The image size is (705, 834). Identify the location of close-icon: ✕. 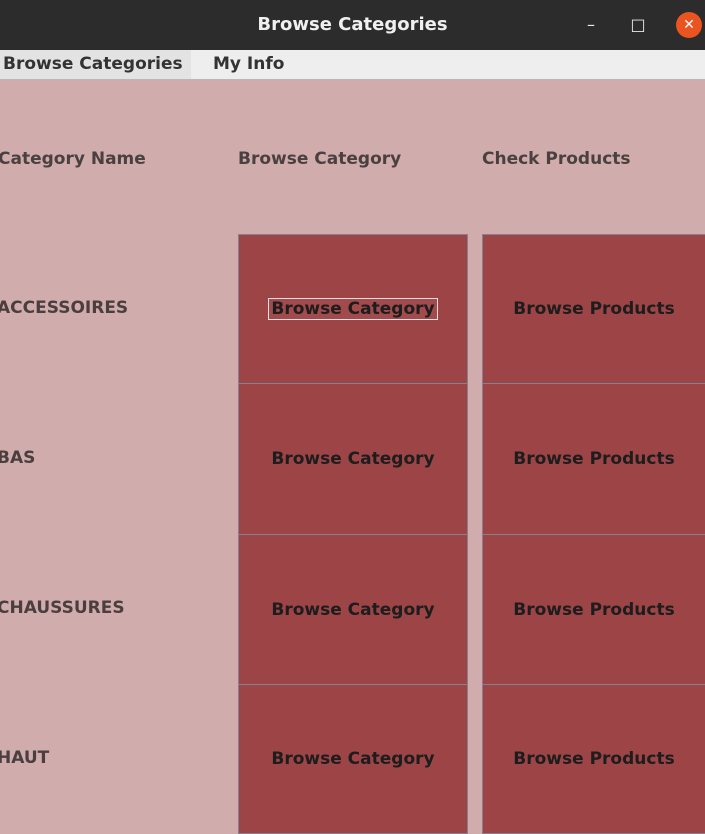
(689, 25).